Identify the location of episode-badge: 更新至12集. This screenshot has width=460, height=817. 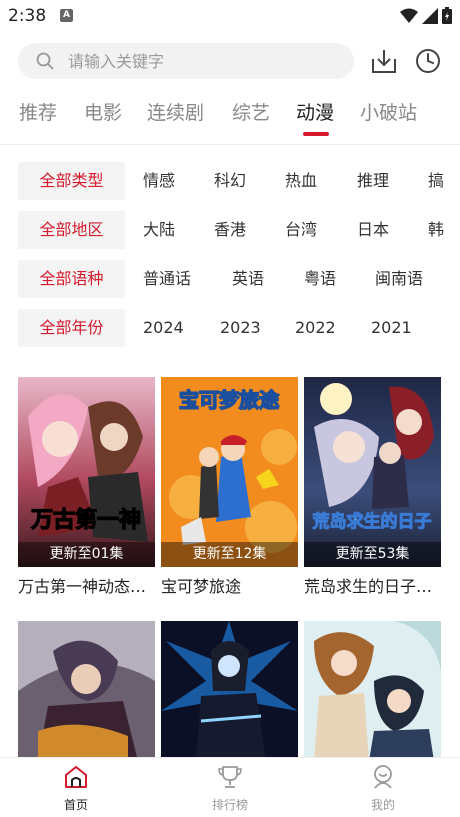
(229, 554).